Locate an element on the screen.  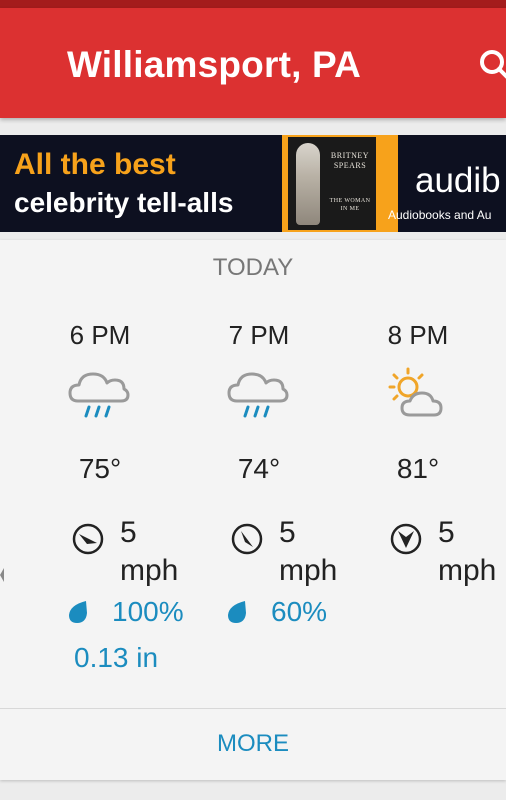
scroll-hint-icon is located at coordinates (2, 575).